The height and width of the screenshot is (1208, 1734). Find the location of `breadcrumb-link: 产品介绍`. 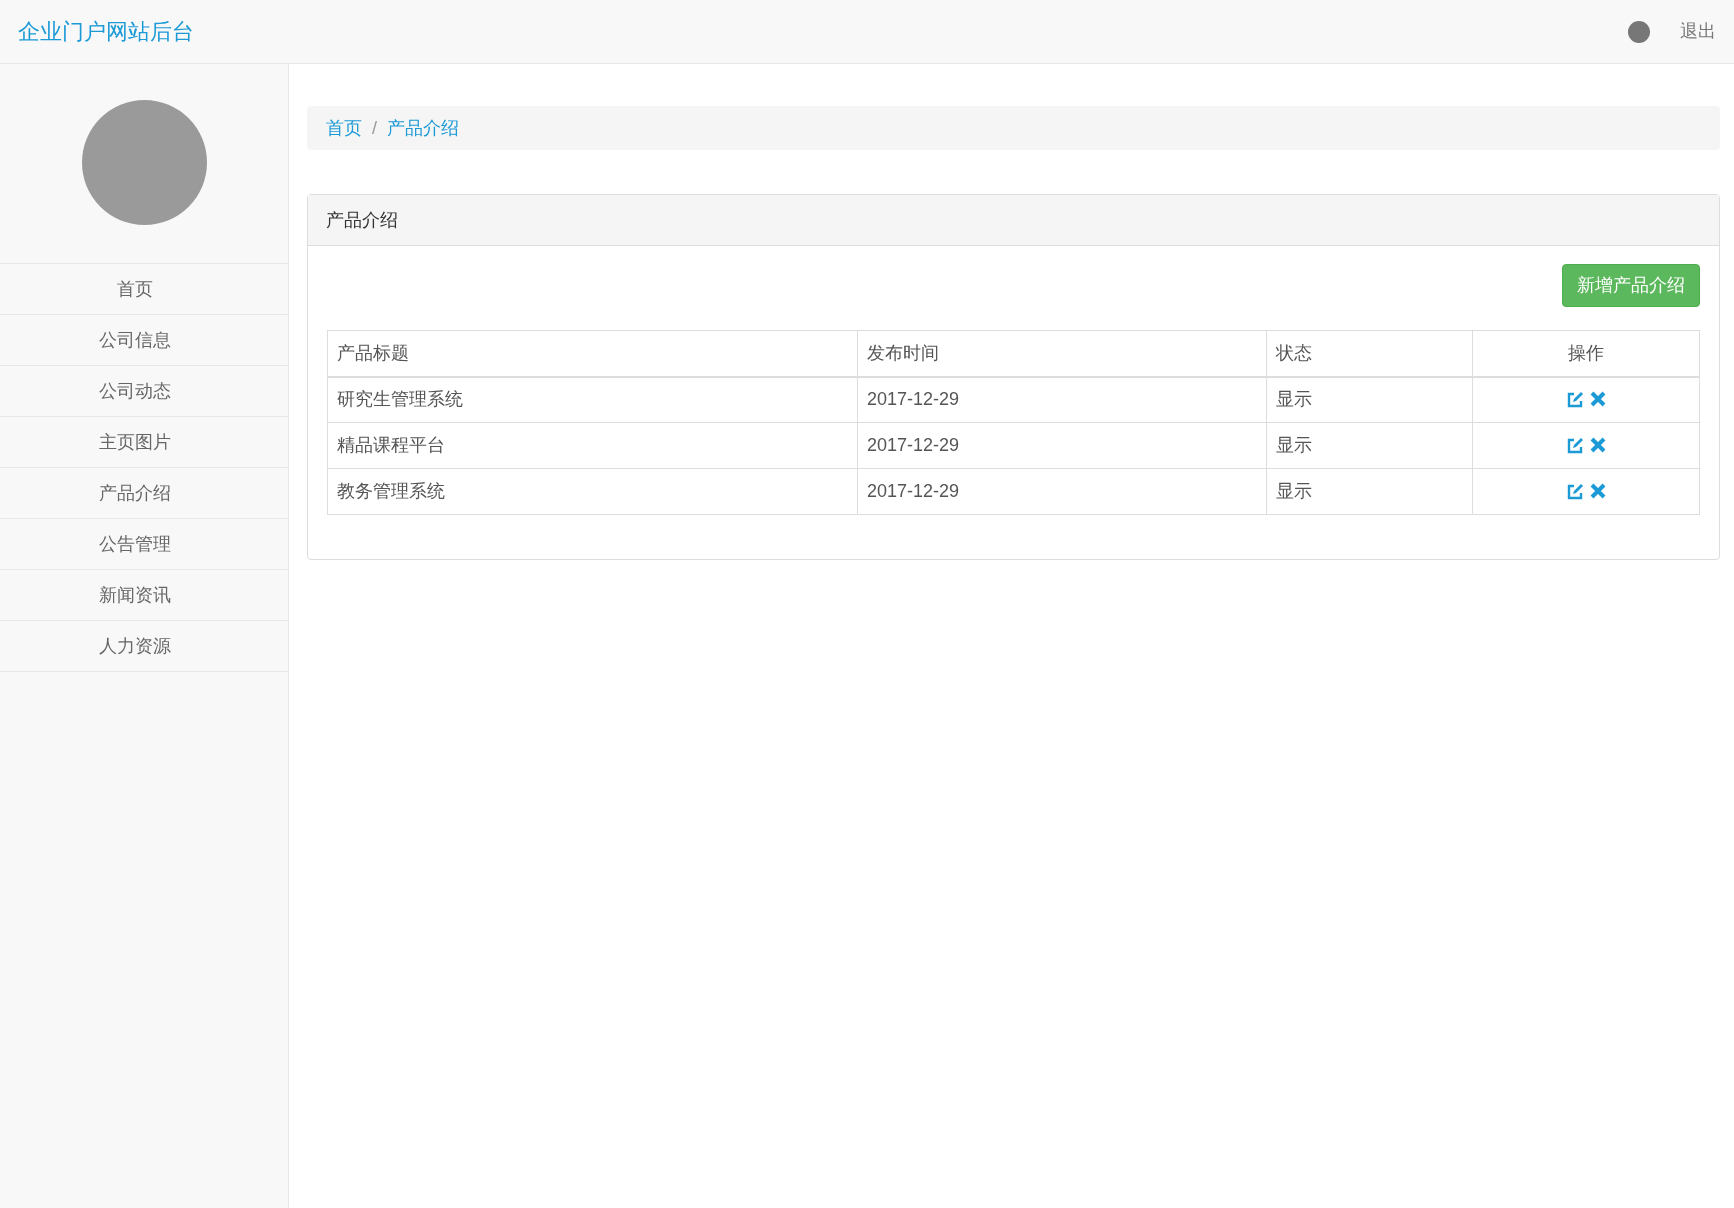

breadcrumb-link: 产品介绍 is located at coordinates (423, 128).